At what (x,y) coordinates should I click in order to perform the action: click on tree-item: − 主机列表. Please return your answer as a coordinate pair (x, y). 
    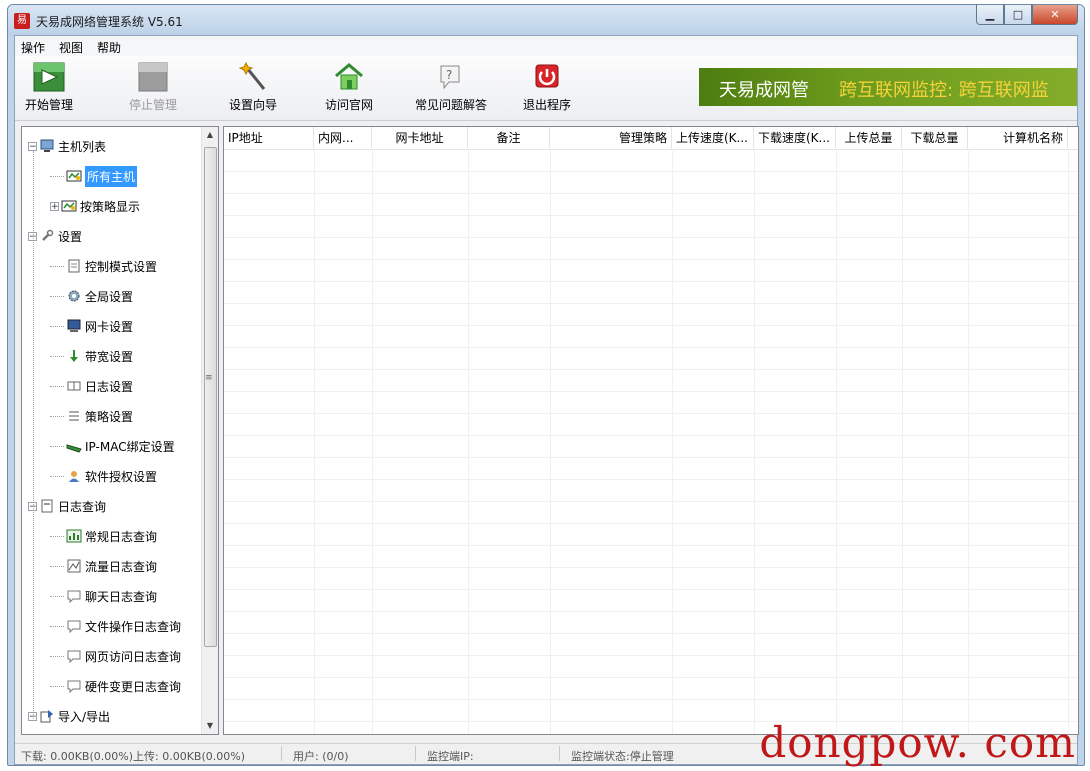
    Looking at the image, I should click on (67, 146).